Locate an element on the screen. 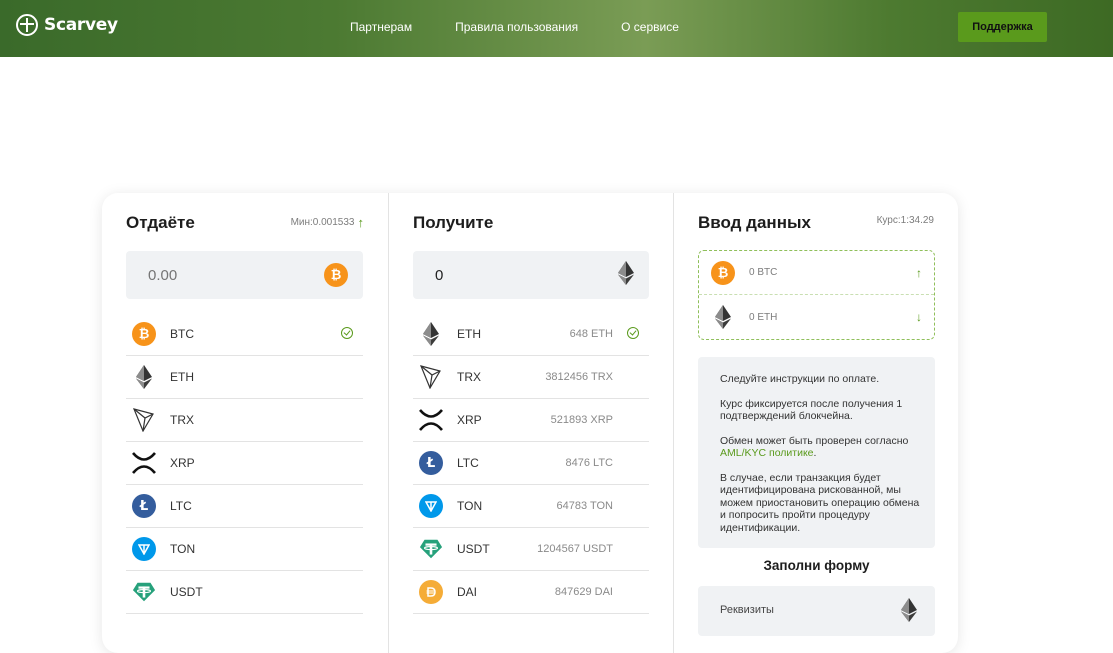  requisites-label: Реквизиты is located at coordinates (747, 610).